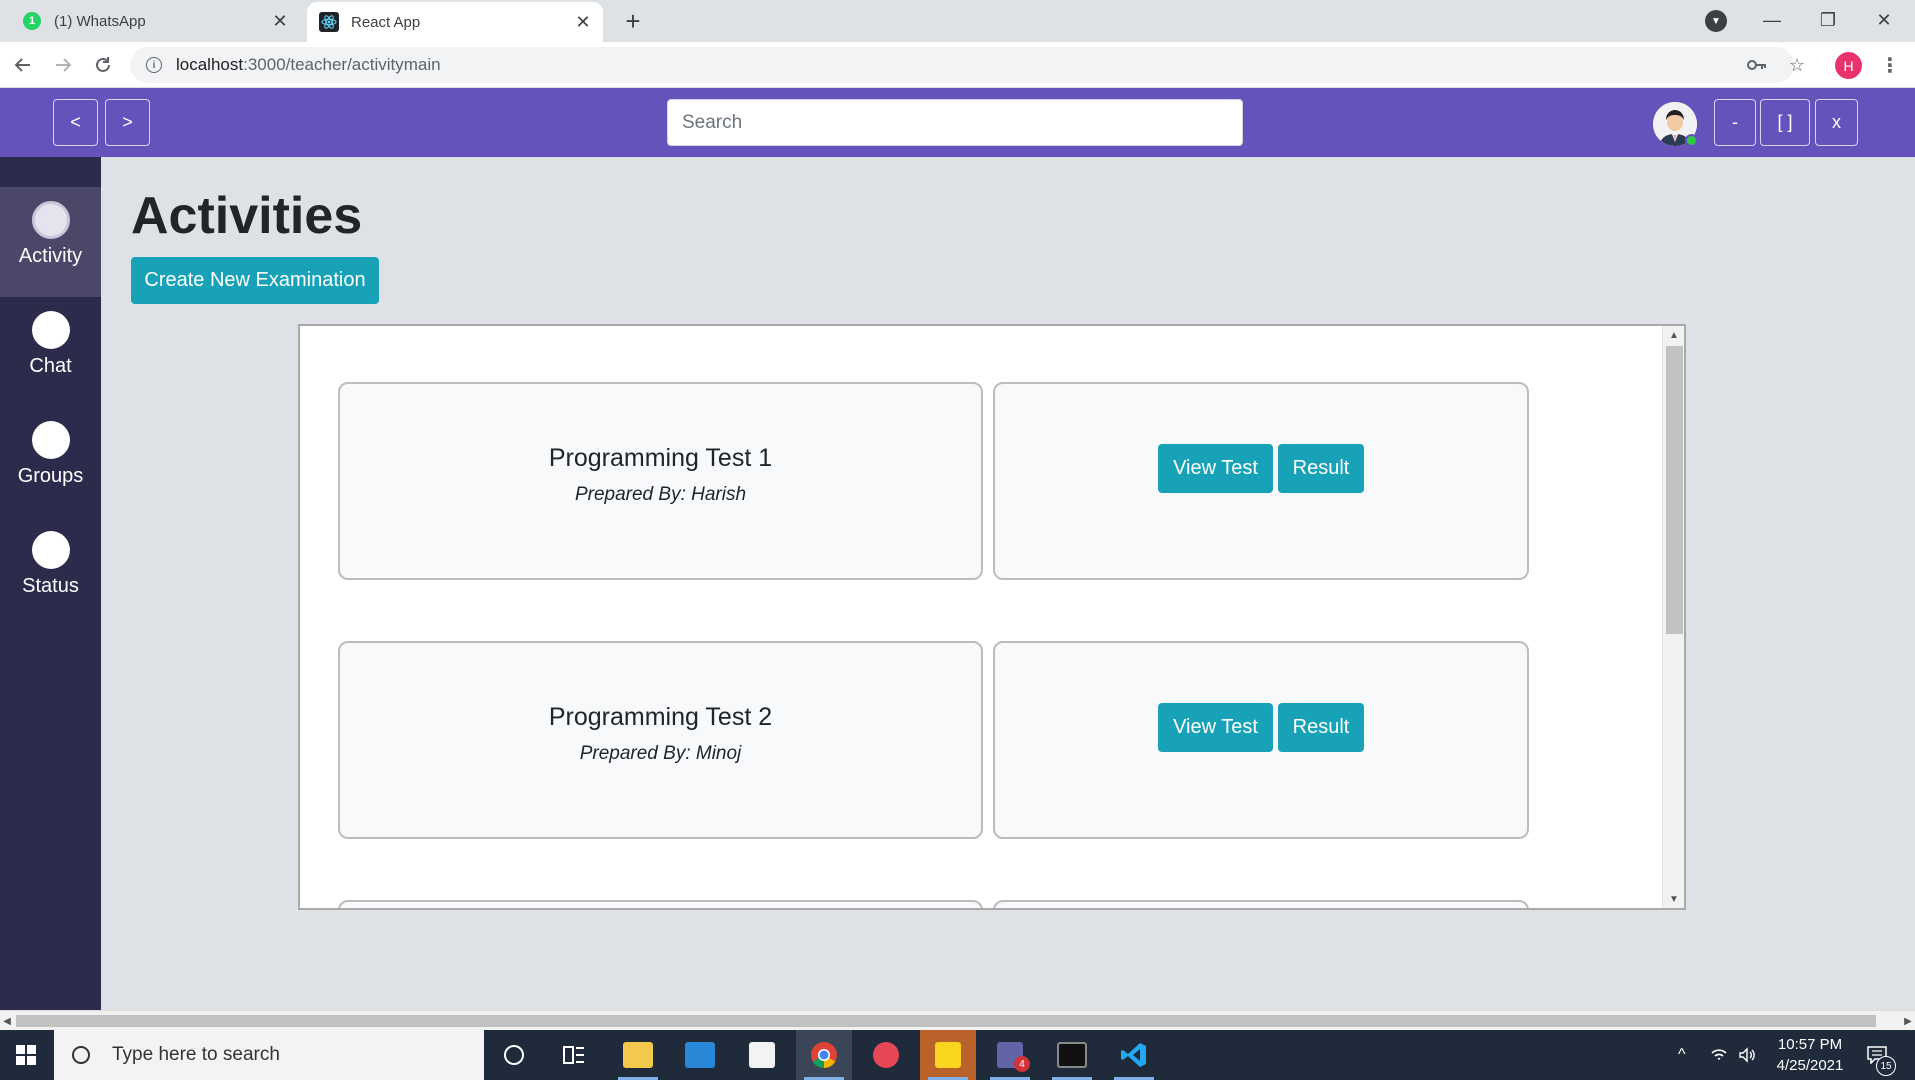  I want to click on reload-icon, so click(103, 65).